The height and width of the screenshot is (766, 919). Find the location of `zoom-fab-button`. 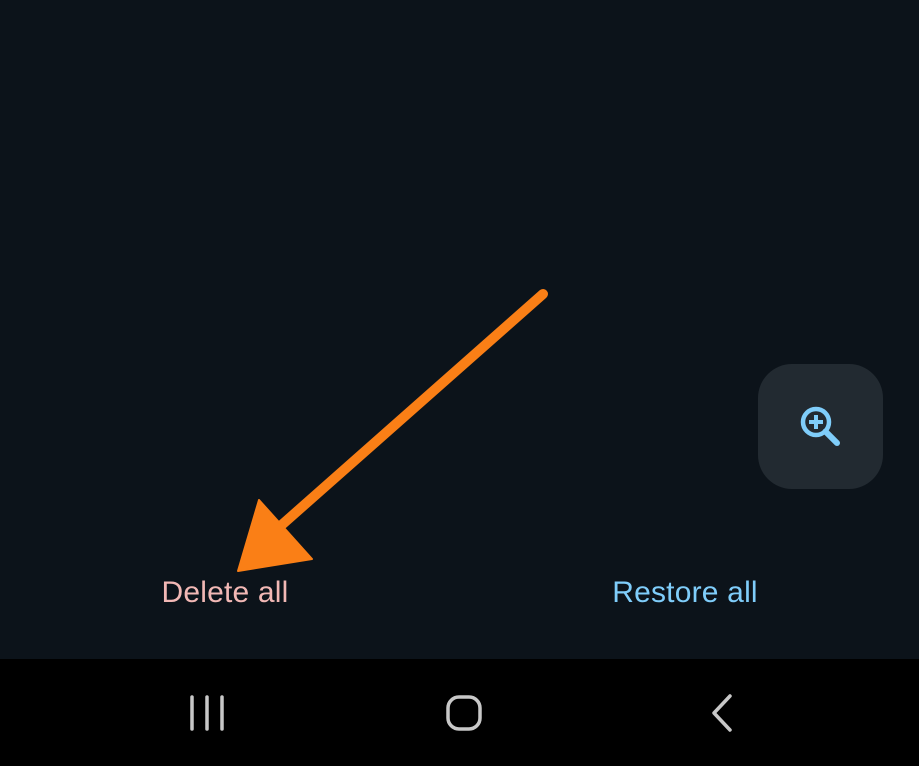

zoom-fab-button is located at coordinates (820, 426).